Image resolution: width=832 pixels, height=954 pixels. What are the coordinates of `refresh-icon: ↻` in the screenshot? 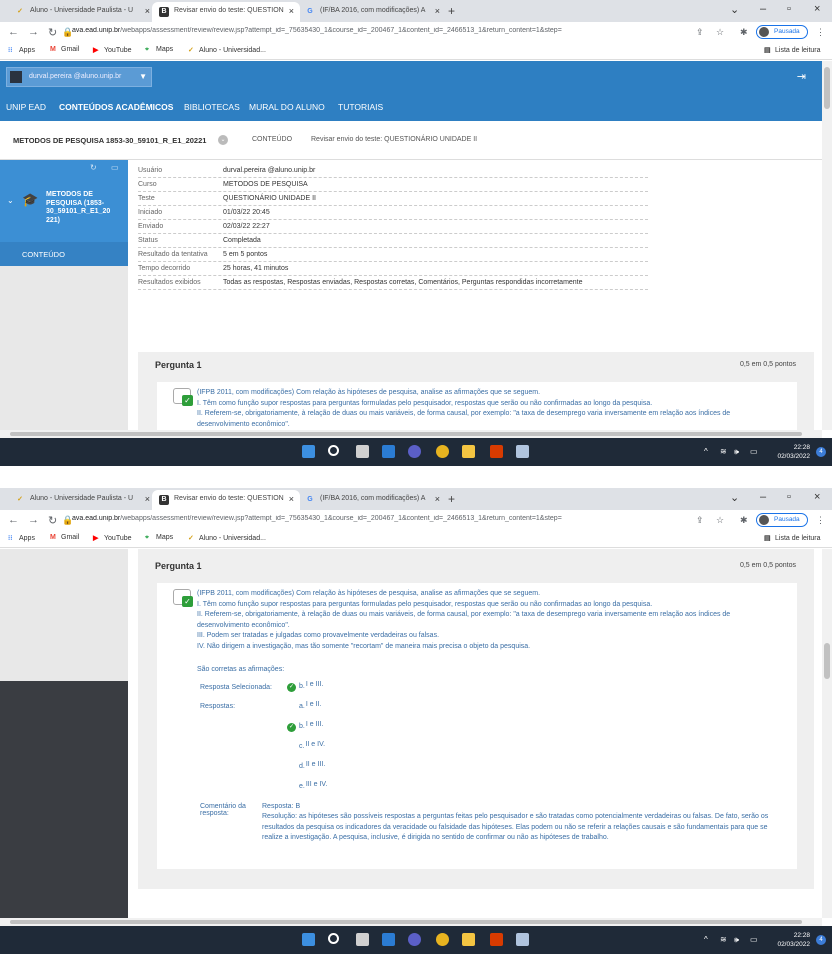 It's located at (93, 167).